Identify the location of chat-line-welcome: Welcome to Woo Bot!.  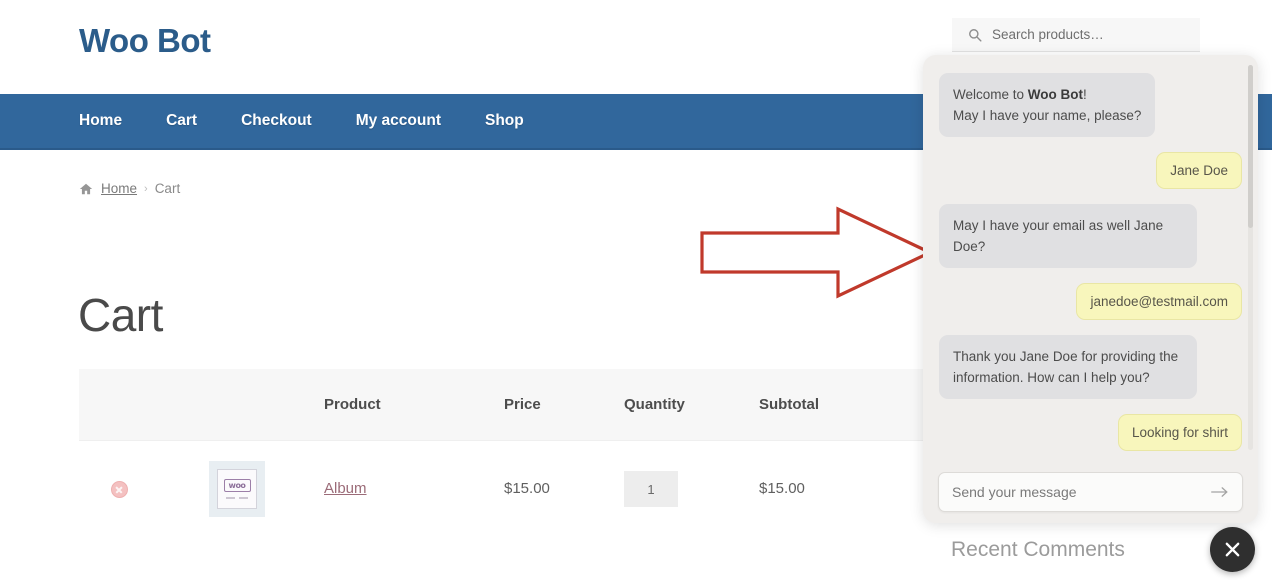
(1047, 94).